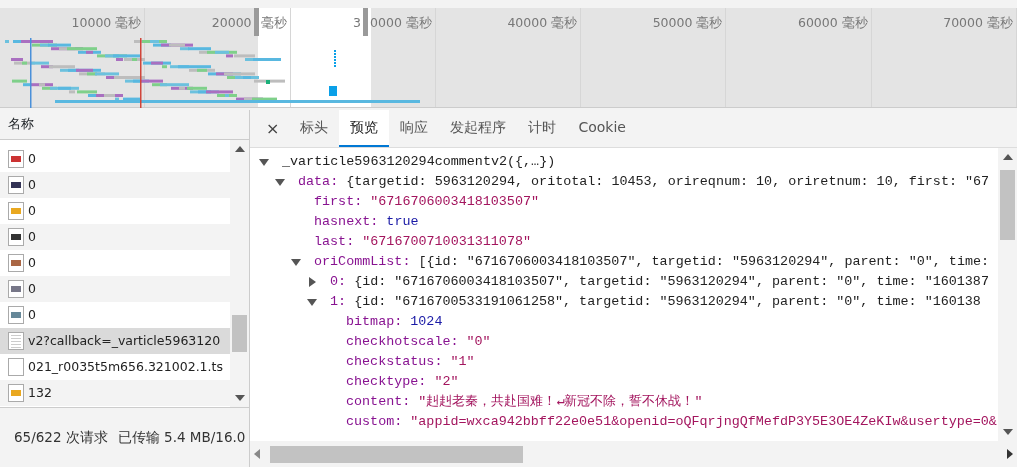  Describe the element at coordinates (366, 221) in the screenshot. I see `tree-entry: hasnext: true` at that location.